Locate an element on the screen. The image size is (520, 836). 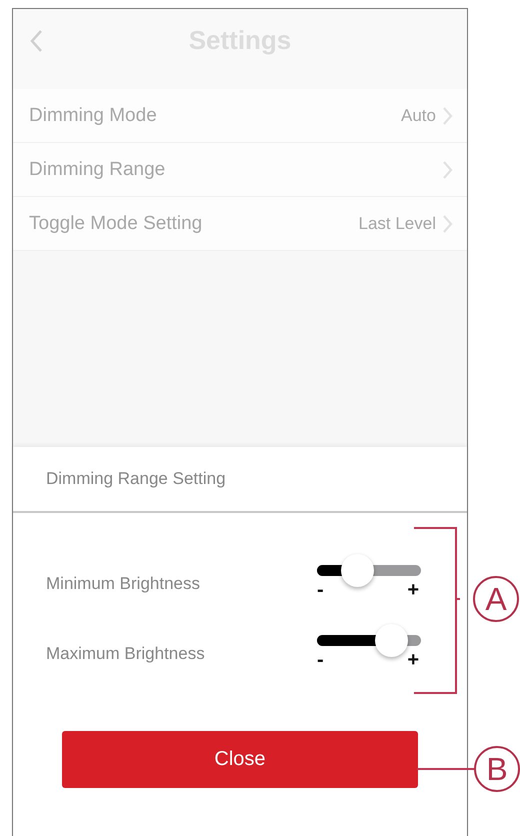
back-icon is located at coordinates (36, 41).